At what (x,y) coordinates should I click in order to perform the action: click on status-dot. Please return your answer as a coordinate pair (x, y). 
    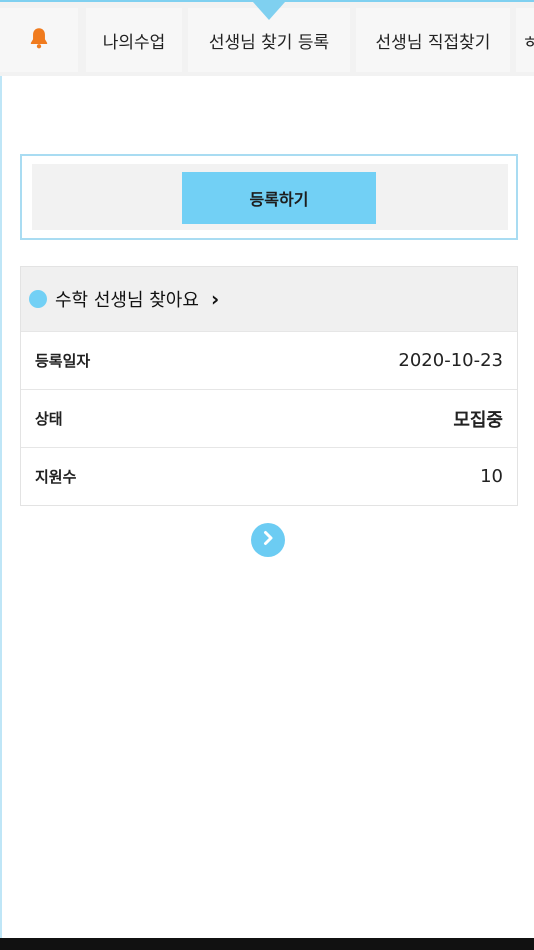
    Looking at the image, I should click on (38, 299).